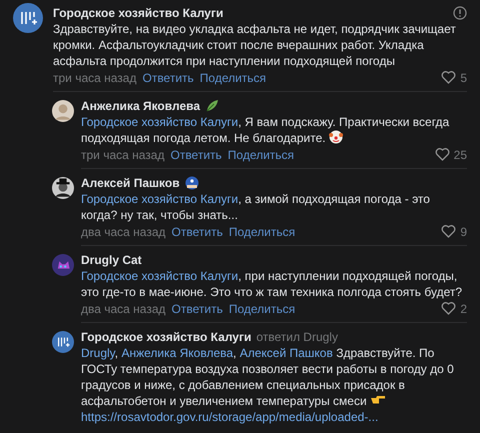  Describe the element at coordinates (111, 260) in the screenshot. I see `author-name: Drugly Cat` at that location.